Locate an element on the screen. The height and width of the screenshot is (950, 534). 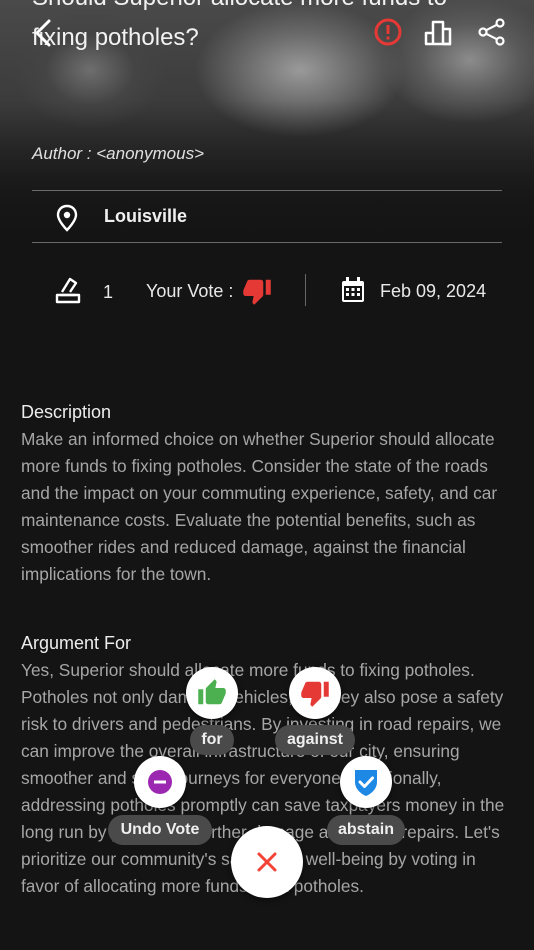
ballot-box-icon is located at coordinates (68, 290).